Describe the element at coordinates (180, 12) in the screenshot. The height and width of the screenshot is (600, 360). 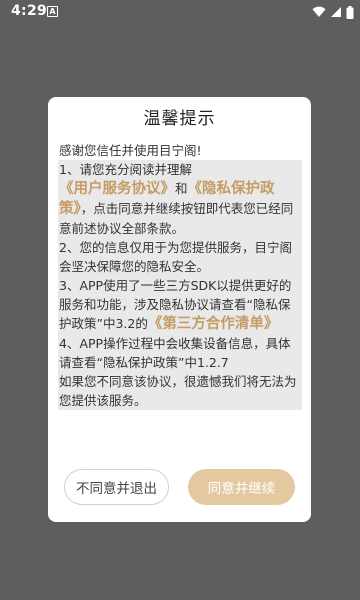
I see `status-bar: 4:29 A` at that location.